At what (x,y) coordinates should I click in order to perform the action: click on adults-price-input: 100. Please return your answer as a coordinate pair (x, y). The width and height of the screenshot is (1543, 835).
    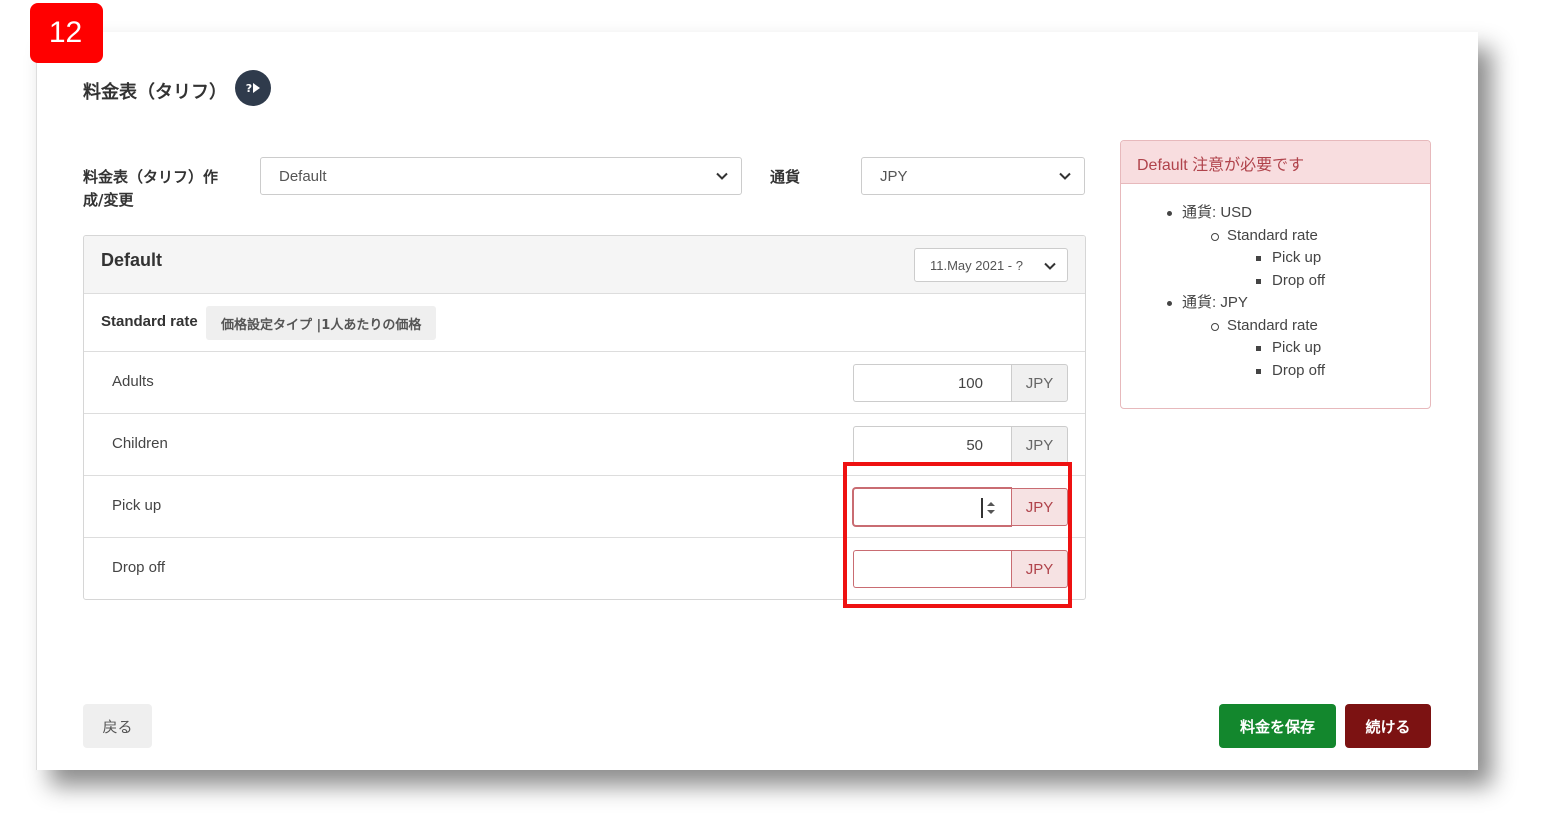
    Looking at the image, I should click on (932, 383).